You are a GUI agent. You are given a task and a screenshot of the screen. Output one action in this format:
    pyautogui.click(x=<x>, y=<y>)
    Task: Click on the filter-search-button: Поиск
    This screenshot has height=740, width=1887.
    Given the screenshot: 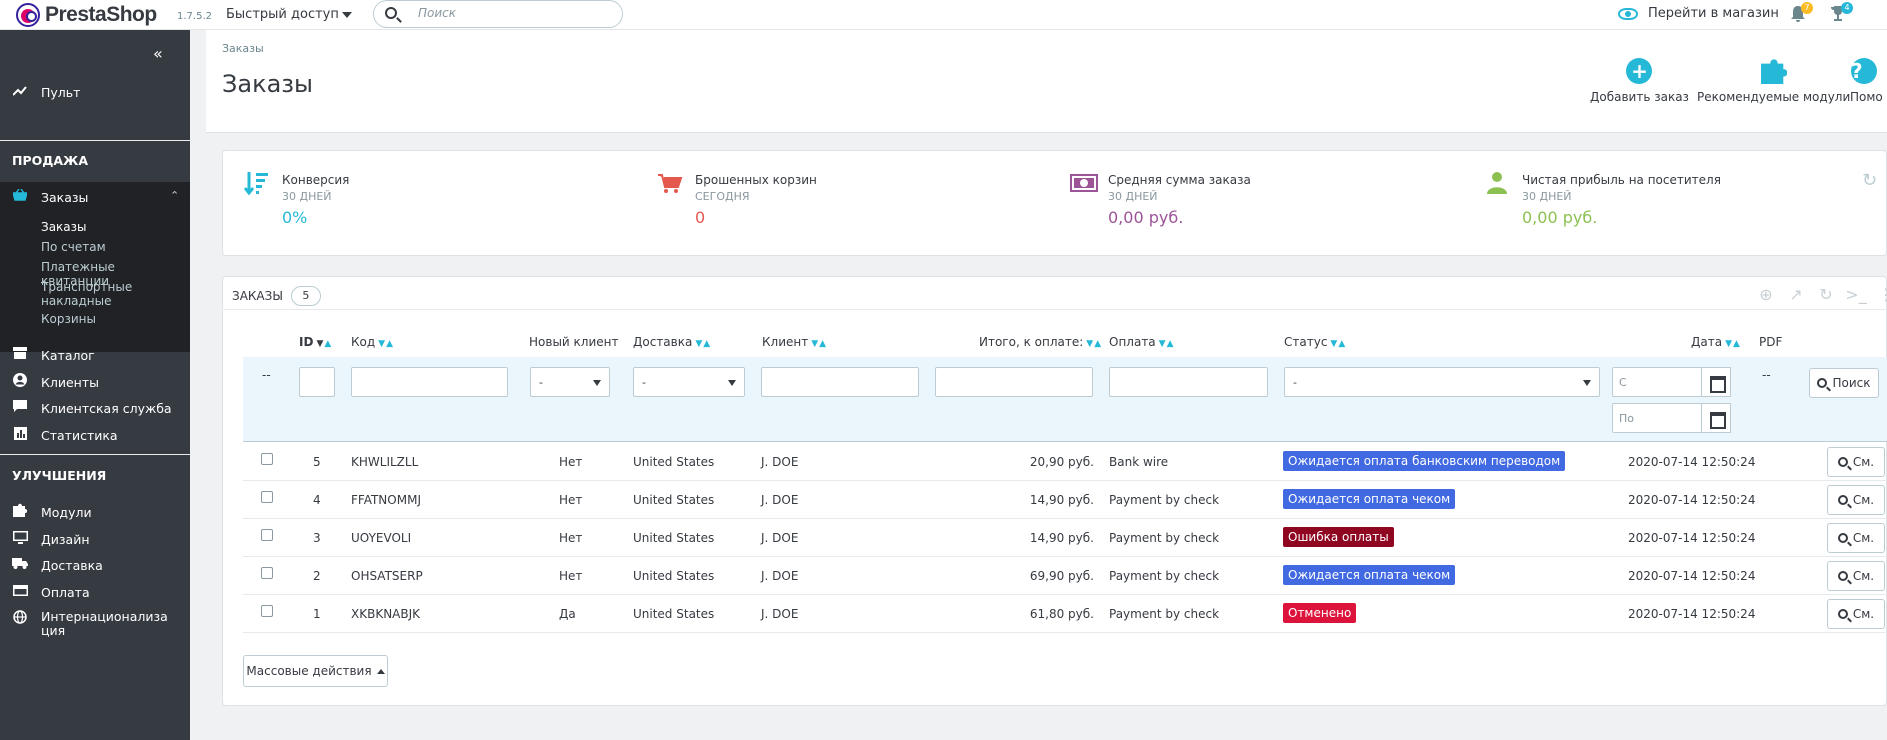 What is the action you would take?
    pyautogui.click(x=1844, y=383)
    